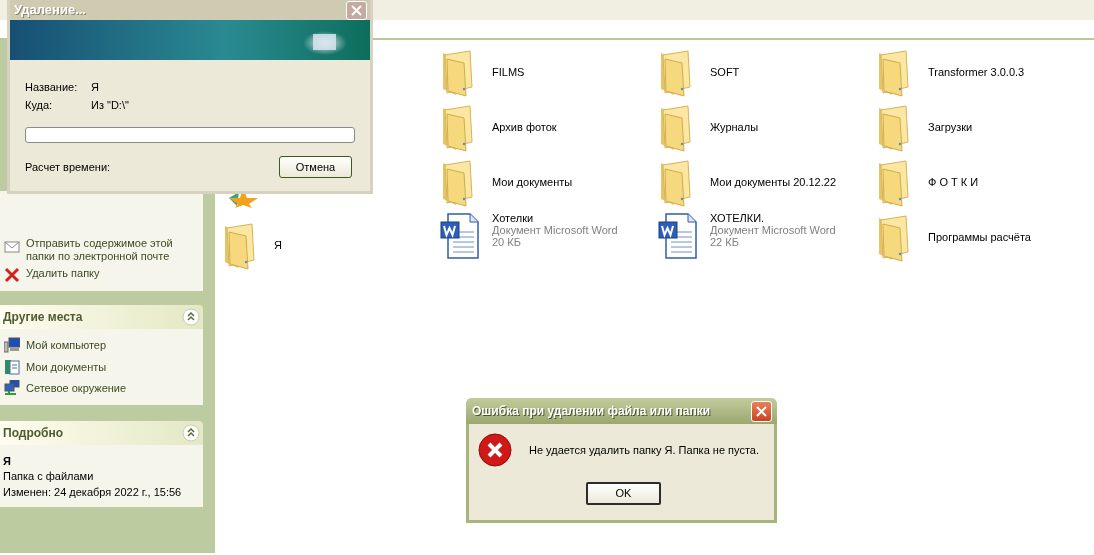  What do you see at coordinates (315, 167) in the screenshot?
I see `cancel-button: Отмена` at bounding box center [315, 167].